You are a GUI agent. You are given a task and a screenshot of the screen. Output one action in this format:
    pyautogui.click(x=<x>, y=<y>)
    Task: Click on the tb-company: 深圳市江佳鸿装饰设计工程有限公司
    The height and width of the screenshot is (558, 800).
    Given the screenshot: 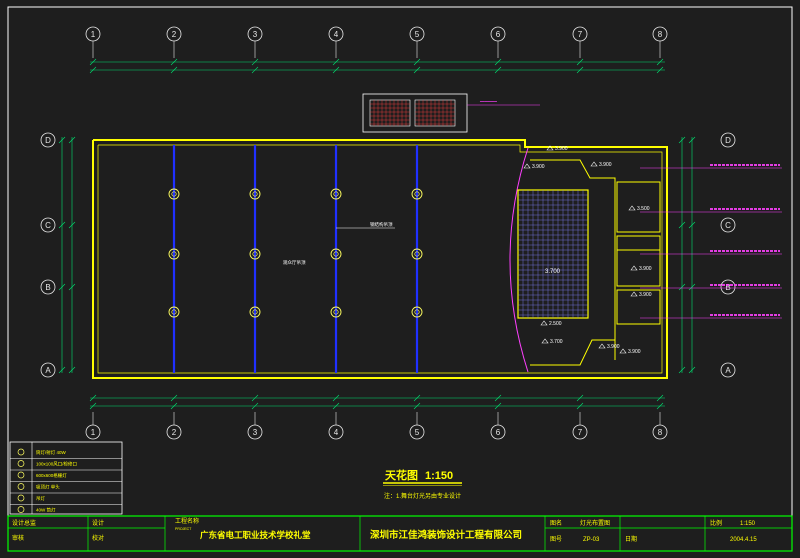 What is the action you would take?
    pyautogui.click(x=446, y=535)
    